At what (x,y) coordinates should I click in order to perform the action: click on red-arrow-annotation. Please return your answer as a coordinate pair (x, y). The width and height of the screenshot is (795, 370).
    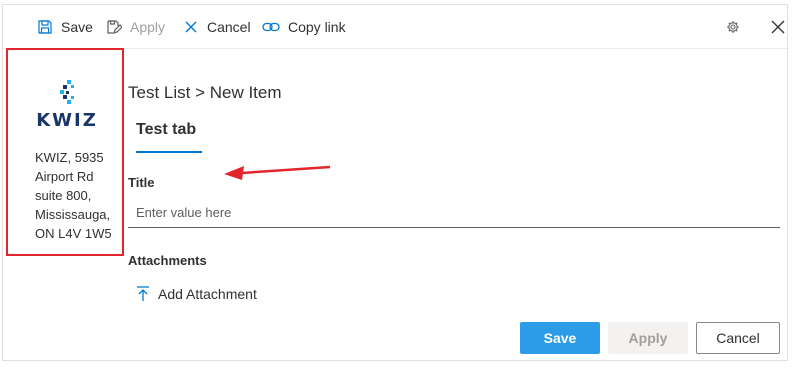
    Looking at the image, I should click on (277, 172).